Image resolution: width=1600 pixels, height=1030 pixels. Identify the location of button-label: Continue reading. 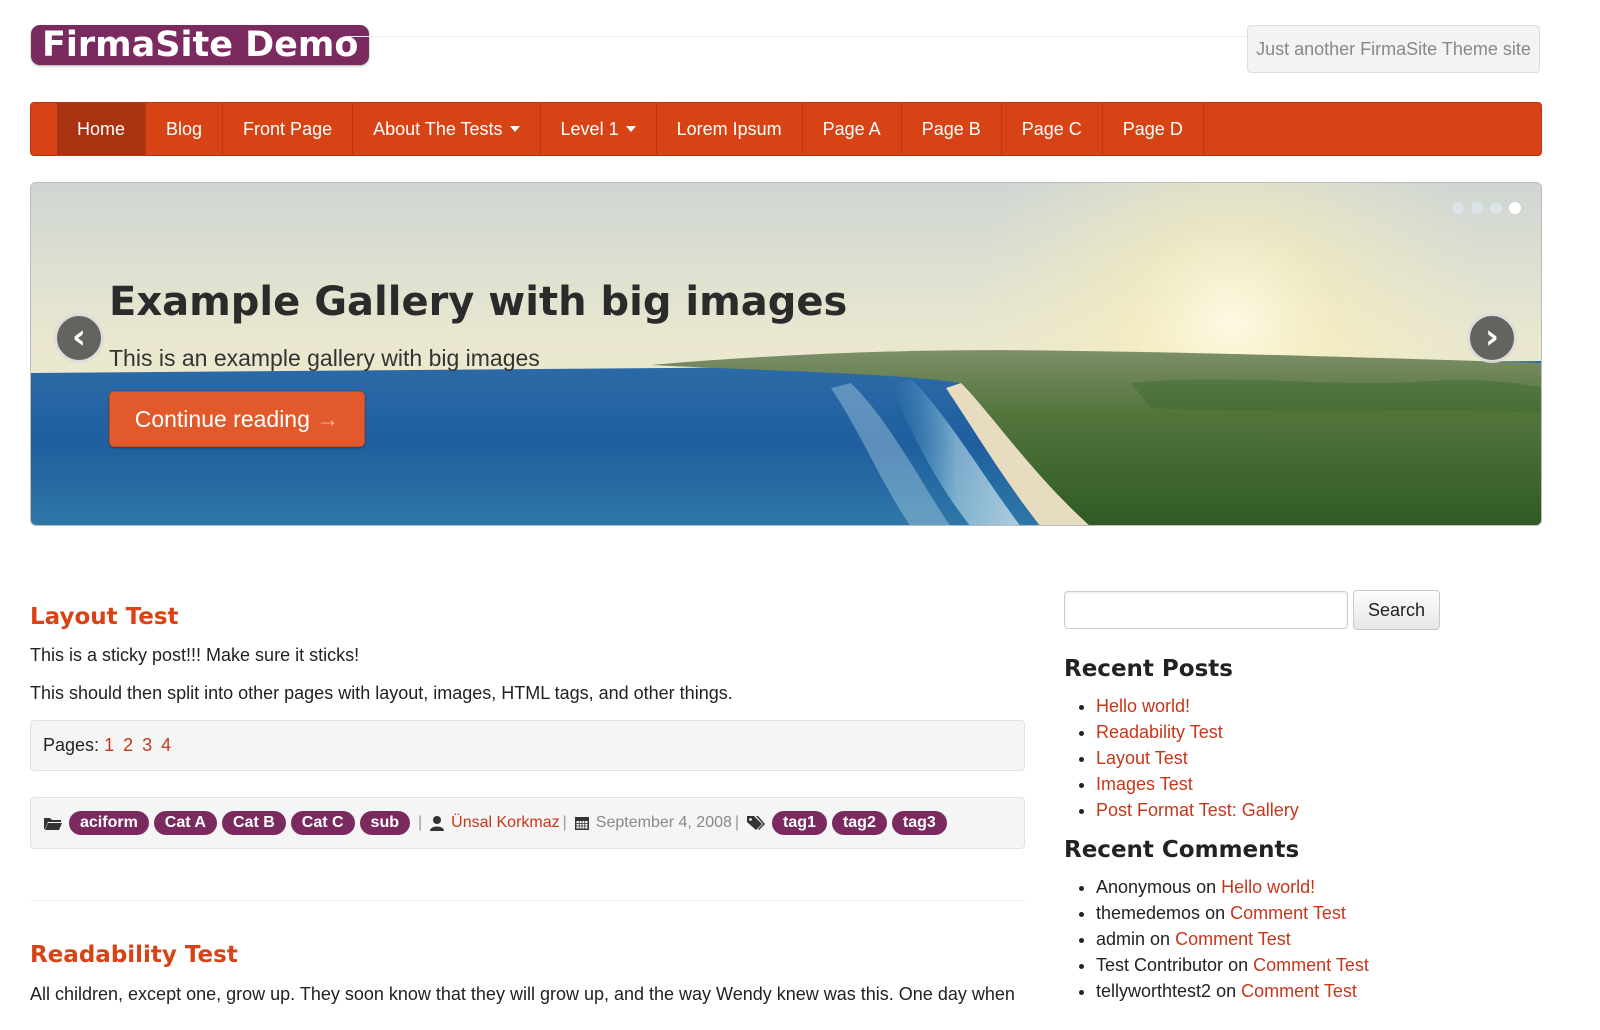
(222, 419).